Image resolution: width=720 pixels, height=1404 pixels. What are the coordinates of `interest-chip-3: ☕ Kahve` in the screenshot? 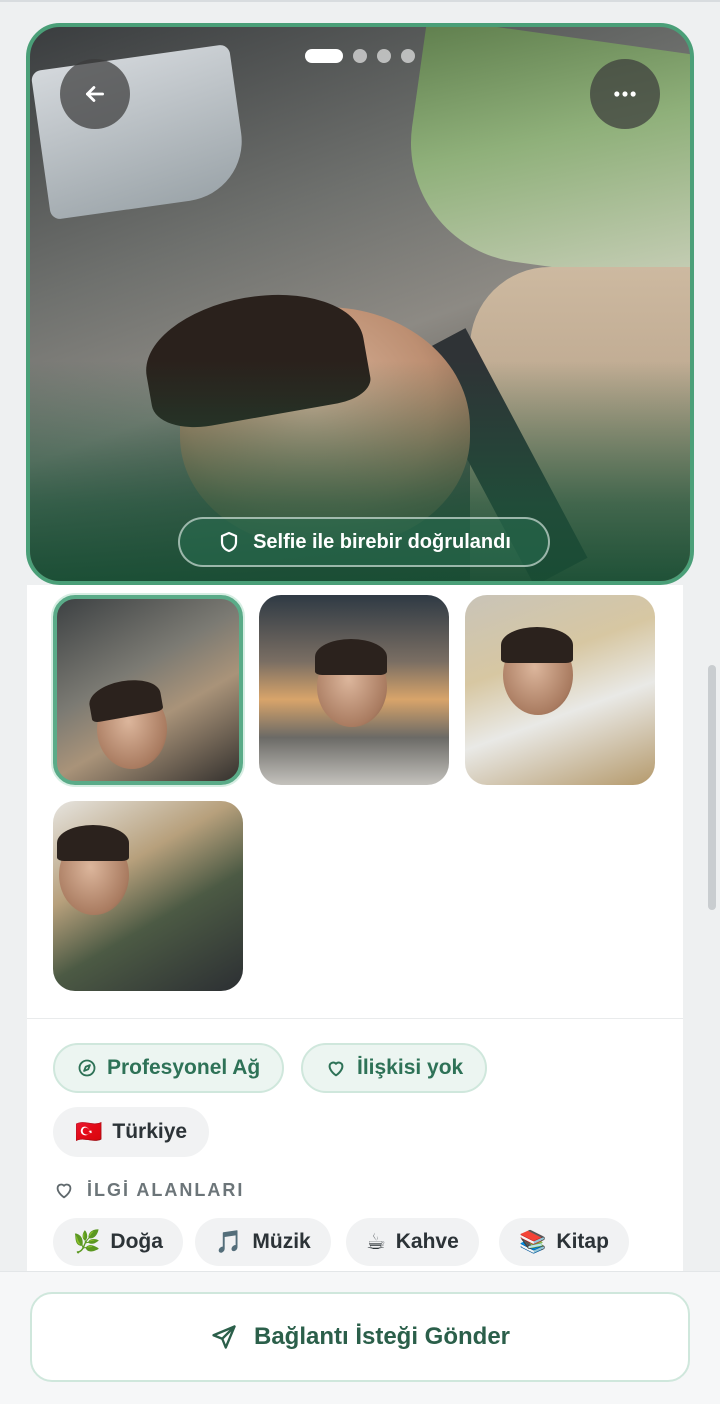 It's located at (412, 1242).